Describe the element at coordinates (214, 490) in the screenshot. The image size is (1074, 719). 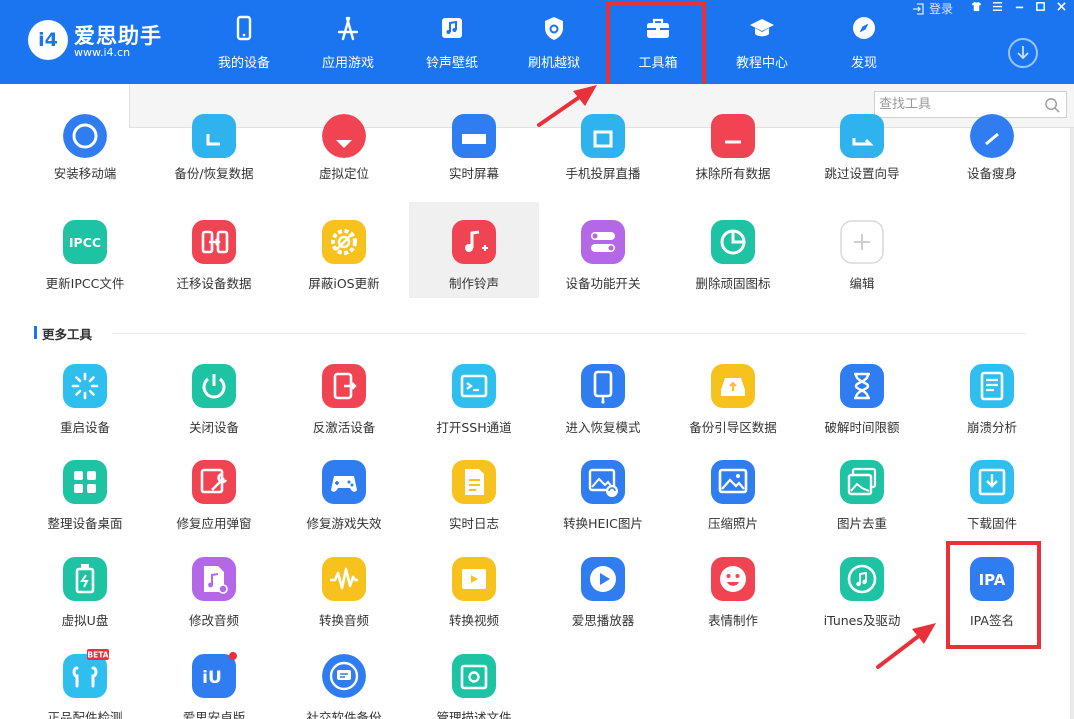
I see `tool-fix-app-popup: 修复应用弹窗` at that location.